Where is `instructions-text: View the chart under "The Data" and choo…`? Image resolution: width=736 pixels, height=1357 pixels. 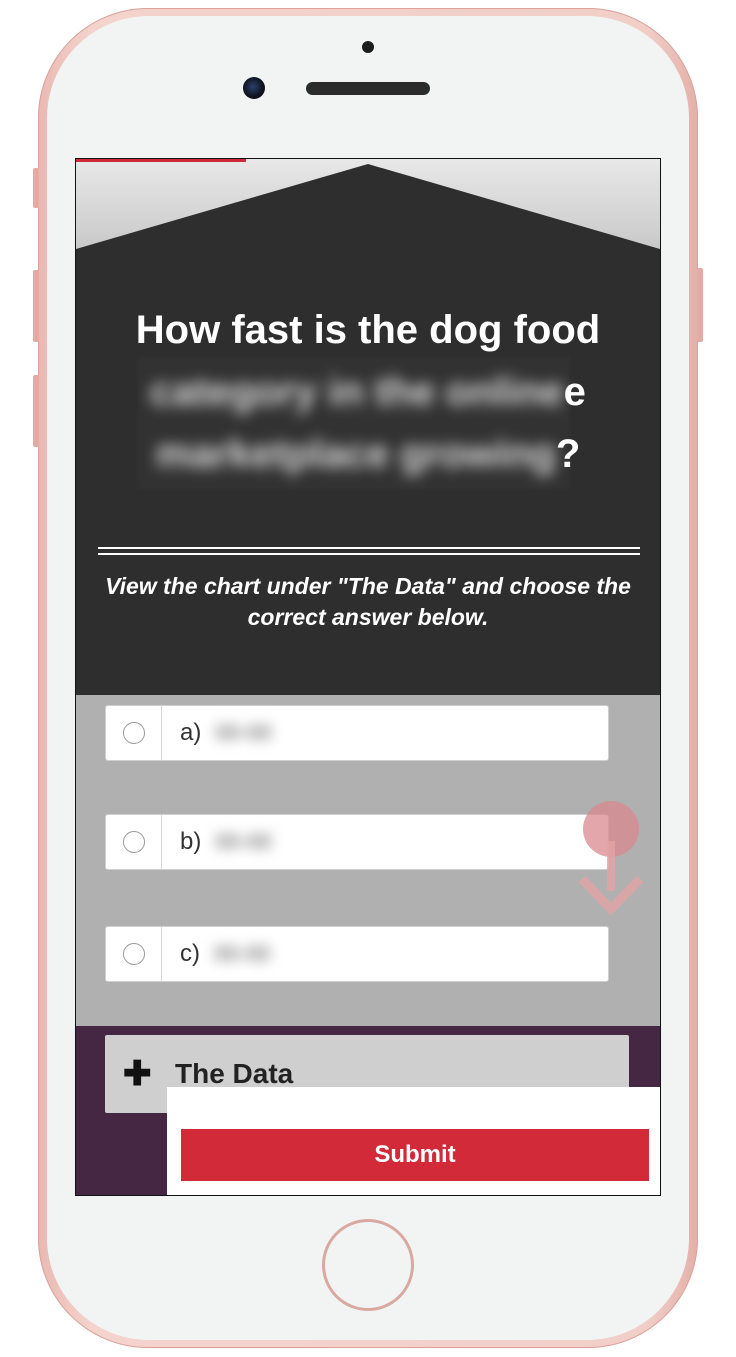 instructions-text: View the chart under "The Data" and choo… is located at coordinates (368, 601).